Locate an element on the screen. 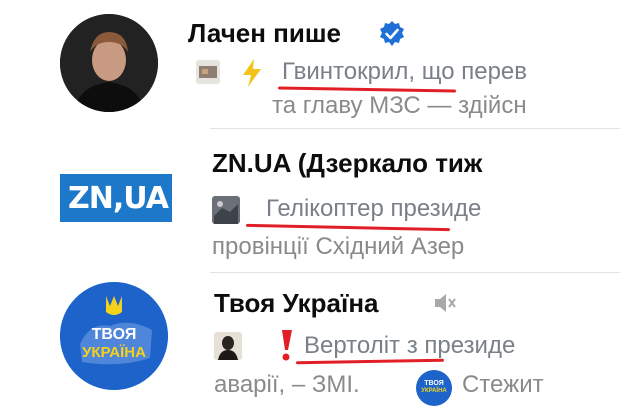 This screenshot has height=413, width=620. inline-channel-logo: ТВОЯ УКРАЇНА is located at coordinates (434, 388).